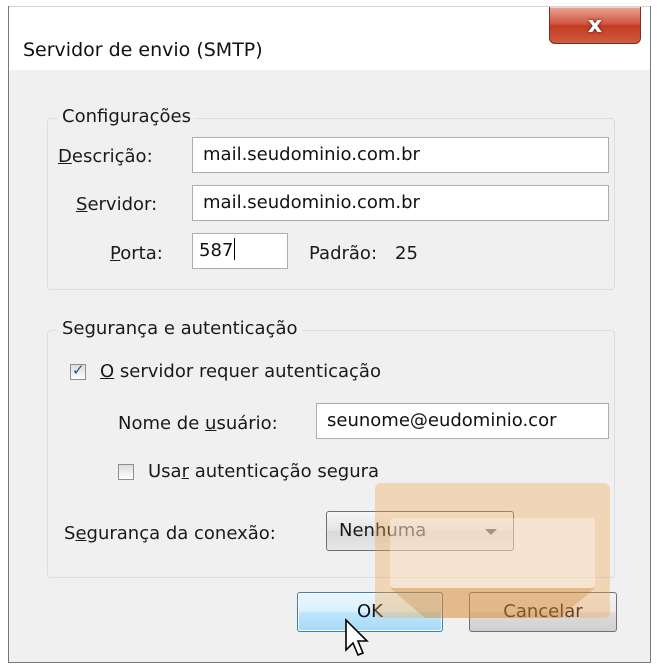 This screenshot has width=657, height=669. Describe the element at coordinates (126, 472) in the screenshot. I see `secure-auth-checkbox` at that location.